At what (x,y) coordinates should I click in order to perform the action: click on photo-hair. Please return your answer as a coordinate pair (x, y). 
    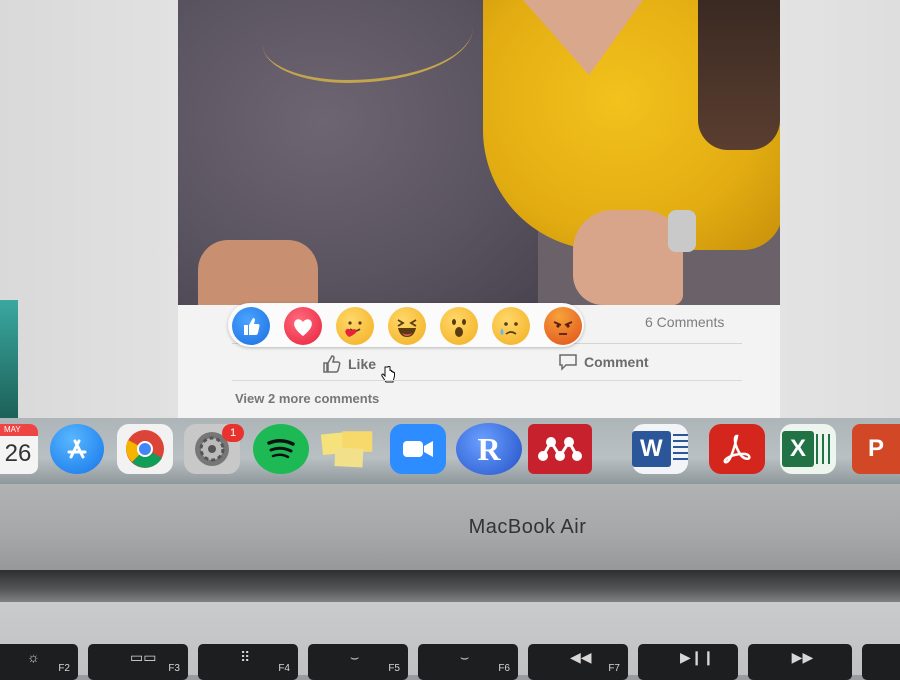
    Looking at the image, I should click on (739, 75).